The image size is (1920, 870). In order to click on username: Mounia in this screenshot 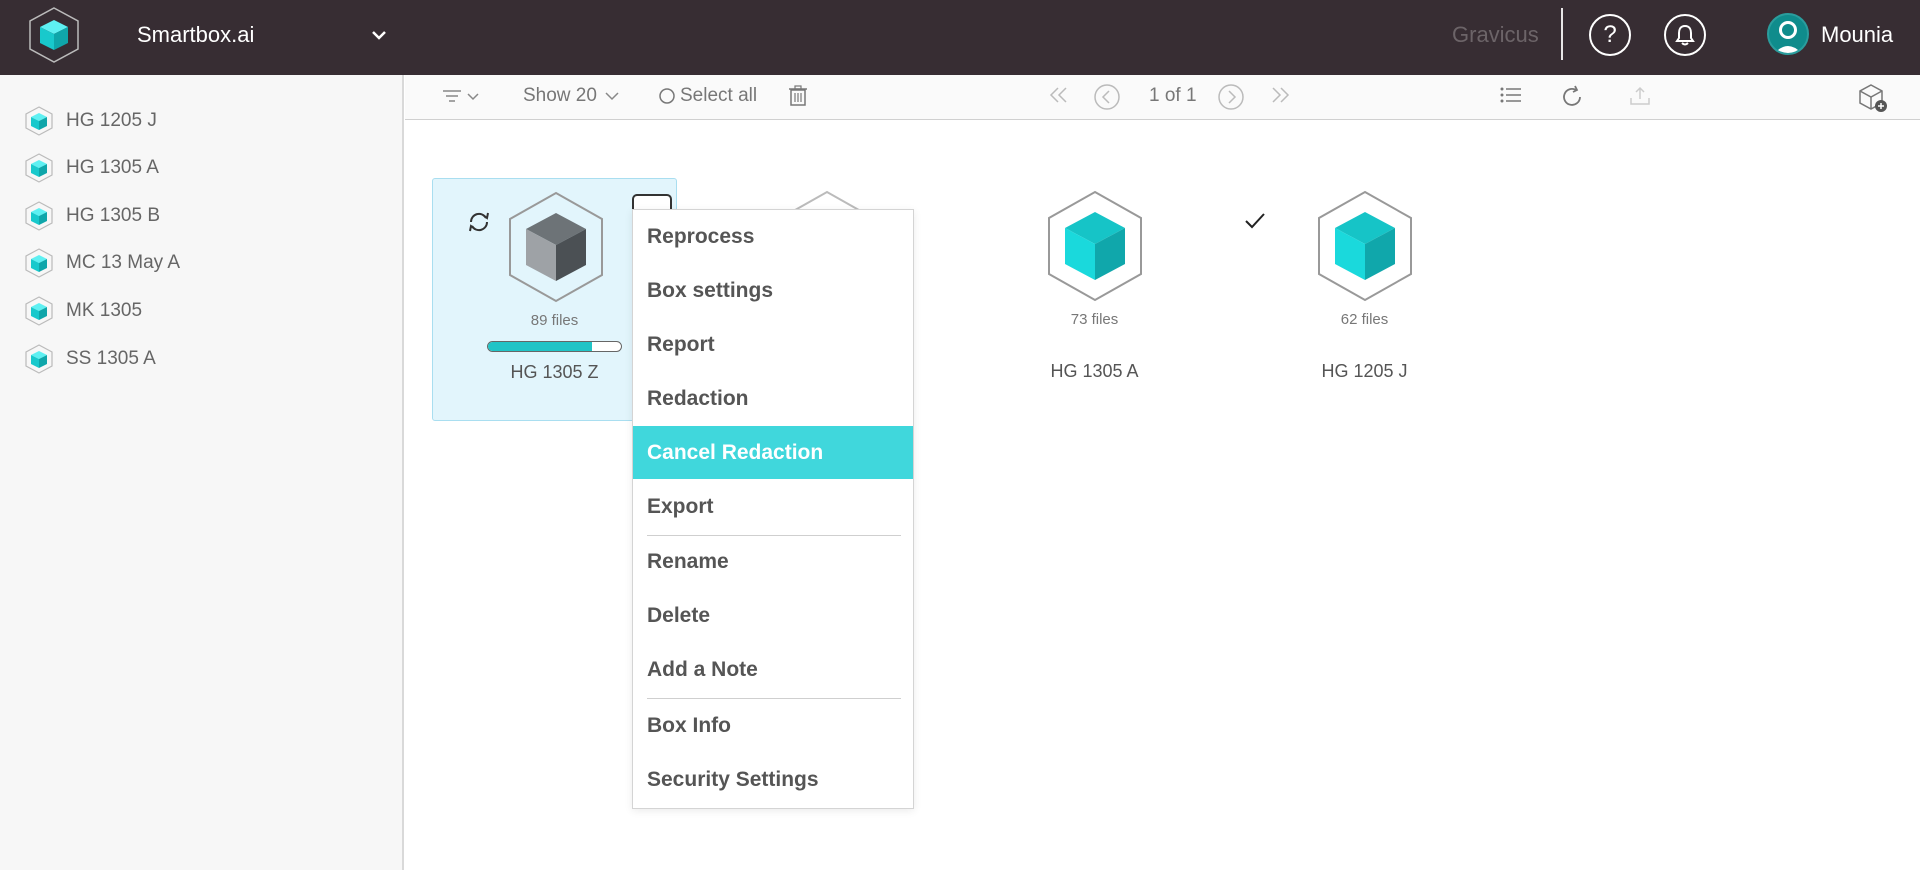, I will do `click(1857, 35)`.